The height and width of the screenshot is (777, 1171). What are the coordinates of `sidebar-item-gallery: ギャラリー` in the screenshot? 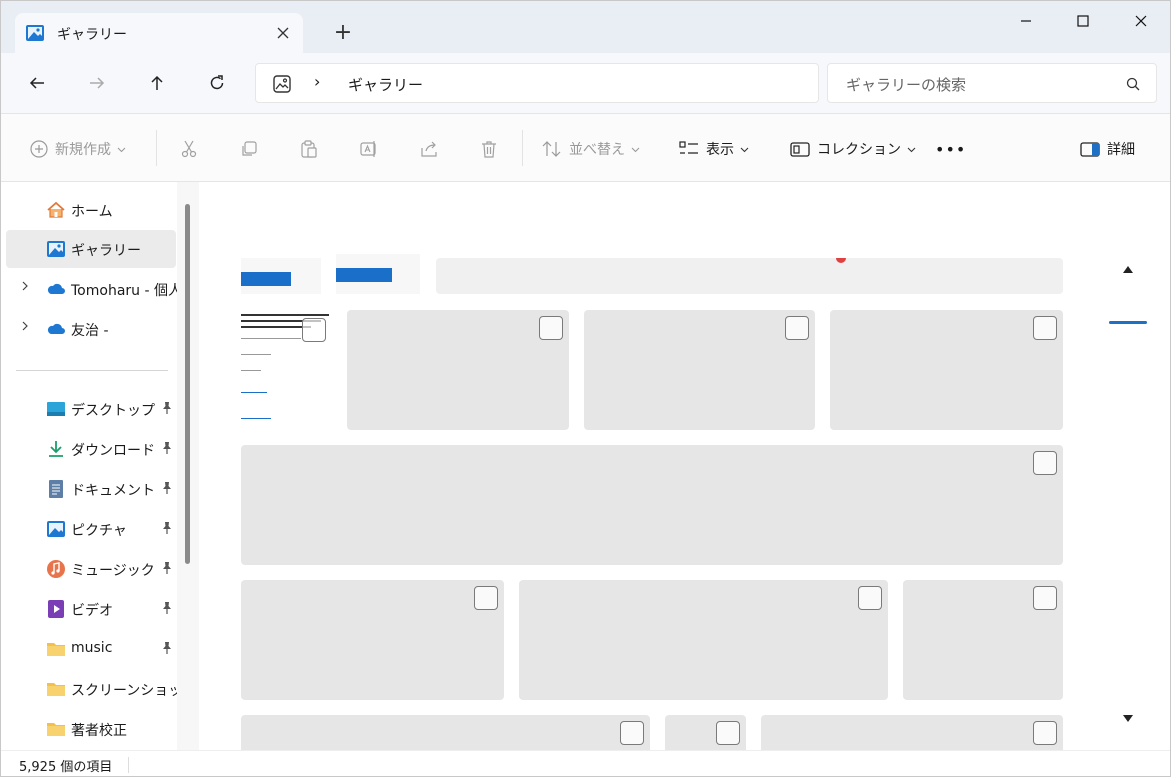 It's located at (91, 249).